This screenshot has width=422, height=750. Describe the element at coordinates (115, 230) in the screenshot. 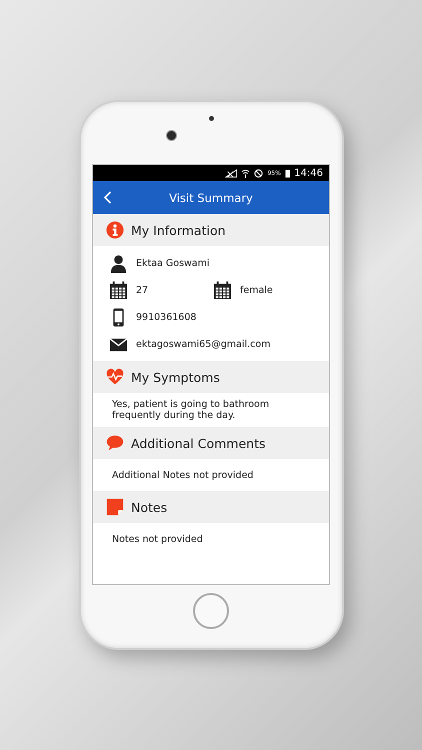

I see `info-icon` at that location.